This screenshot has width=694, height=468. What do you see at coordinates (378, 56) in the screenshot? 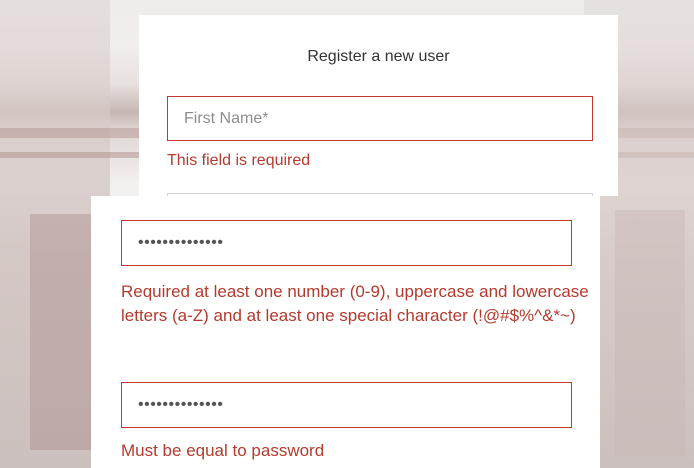
I see `page-title: Register a new user` at bounding box center [378, 56].